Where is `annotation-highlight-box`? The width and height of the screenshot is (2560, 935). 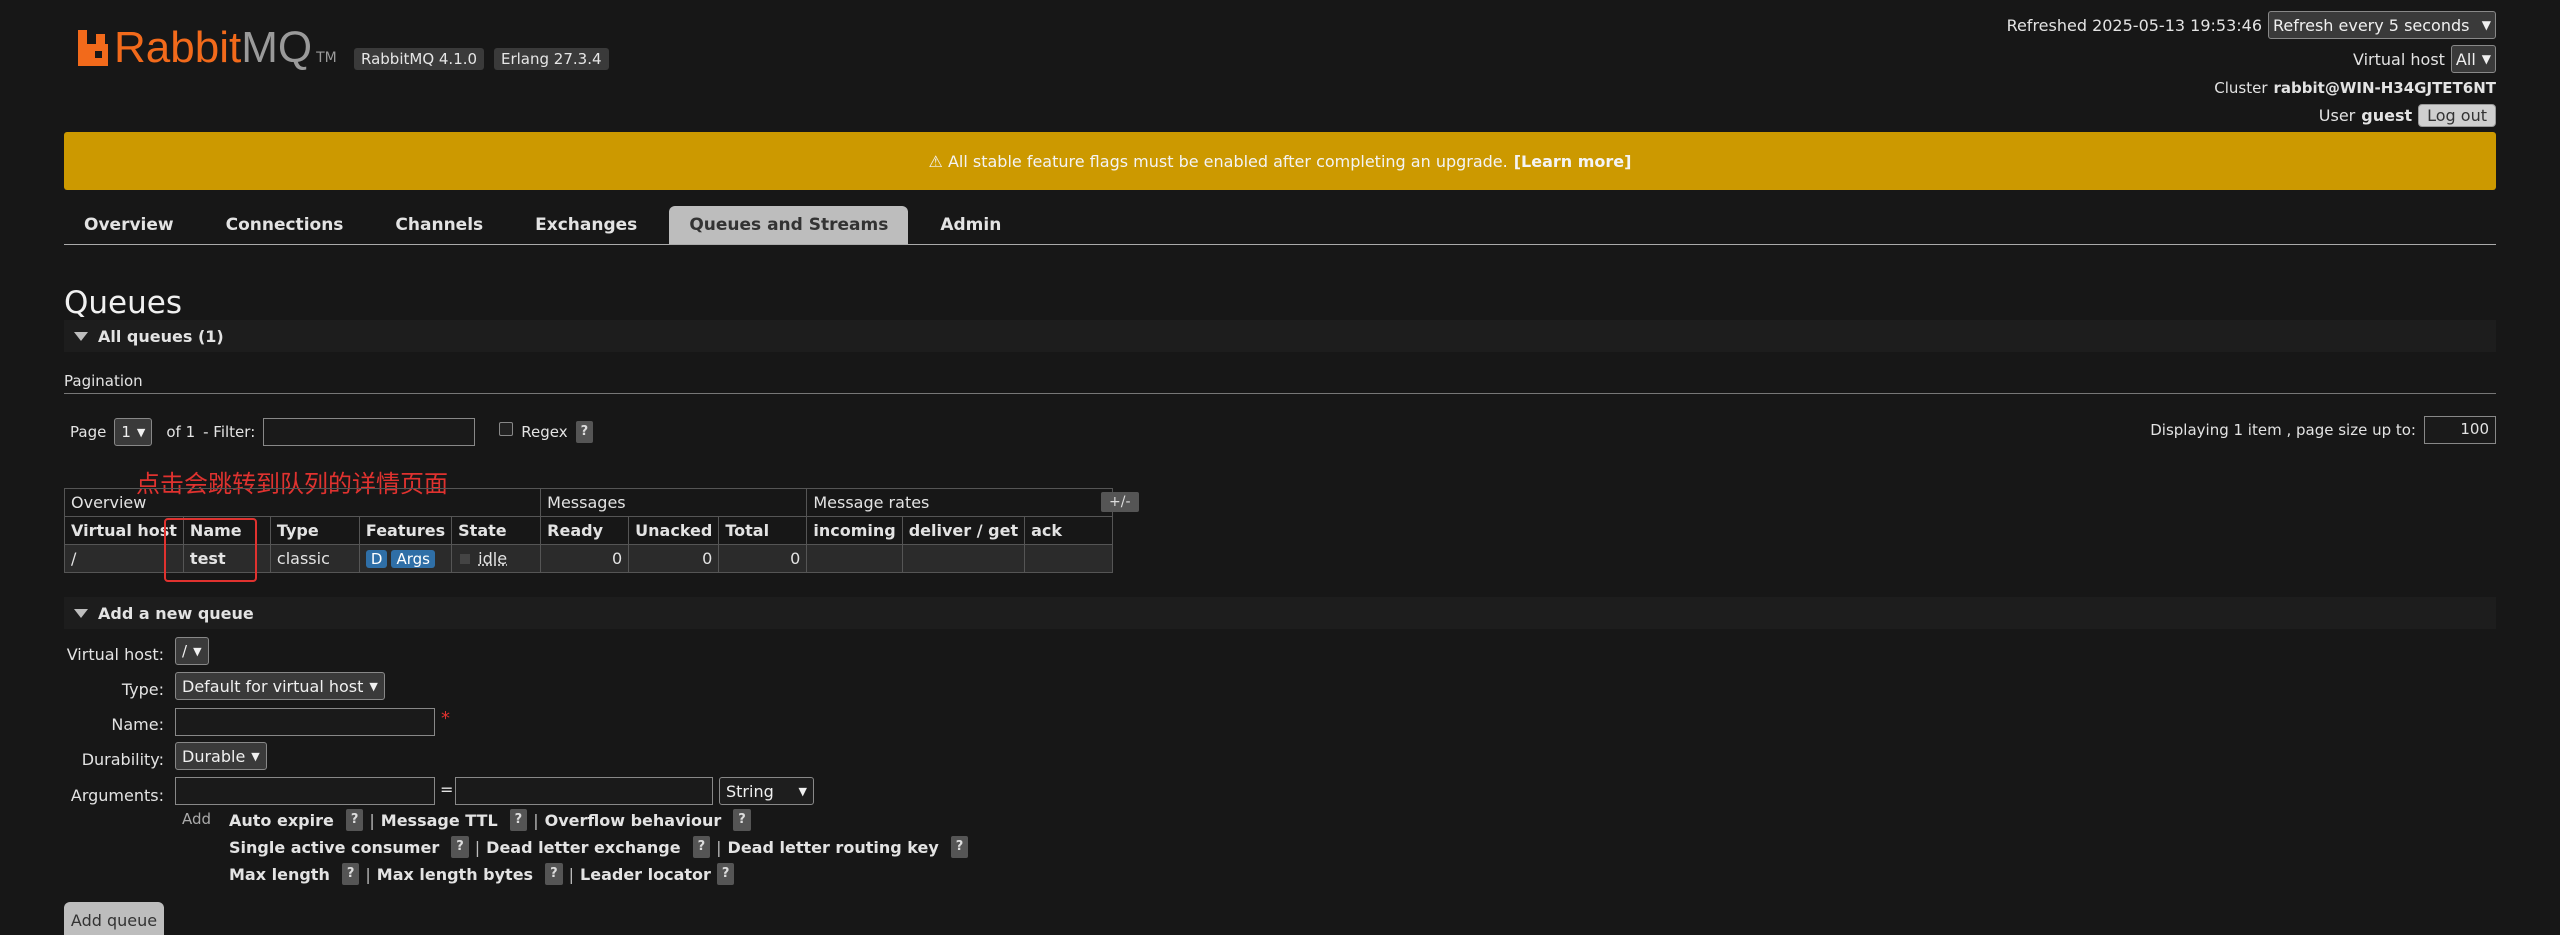
annotation-highlight-box is located at coordinates (210, 550).